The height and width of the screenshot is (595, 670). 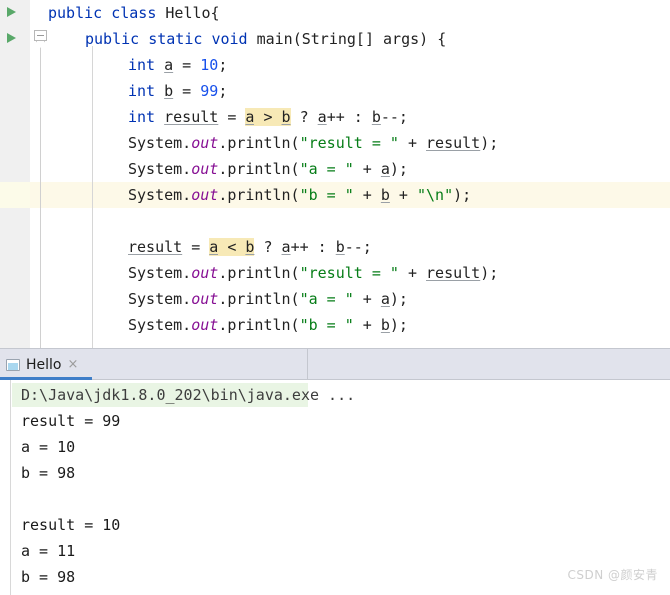 I want to click on close-icon: ×, so click(x=73, y=364).